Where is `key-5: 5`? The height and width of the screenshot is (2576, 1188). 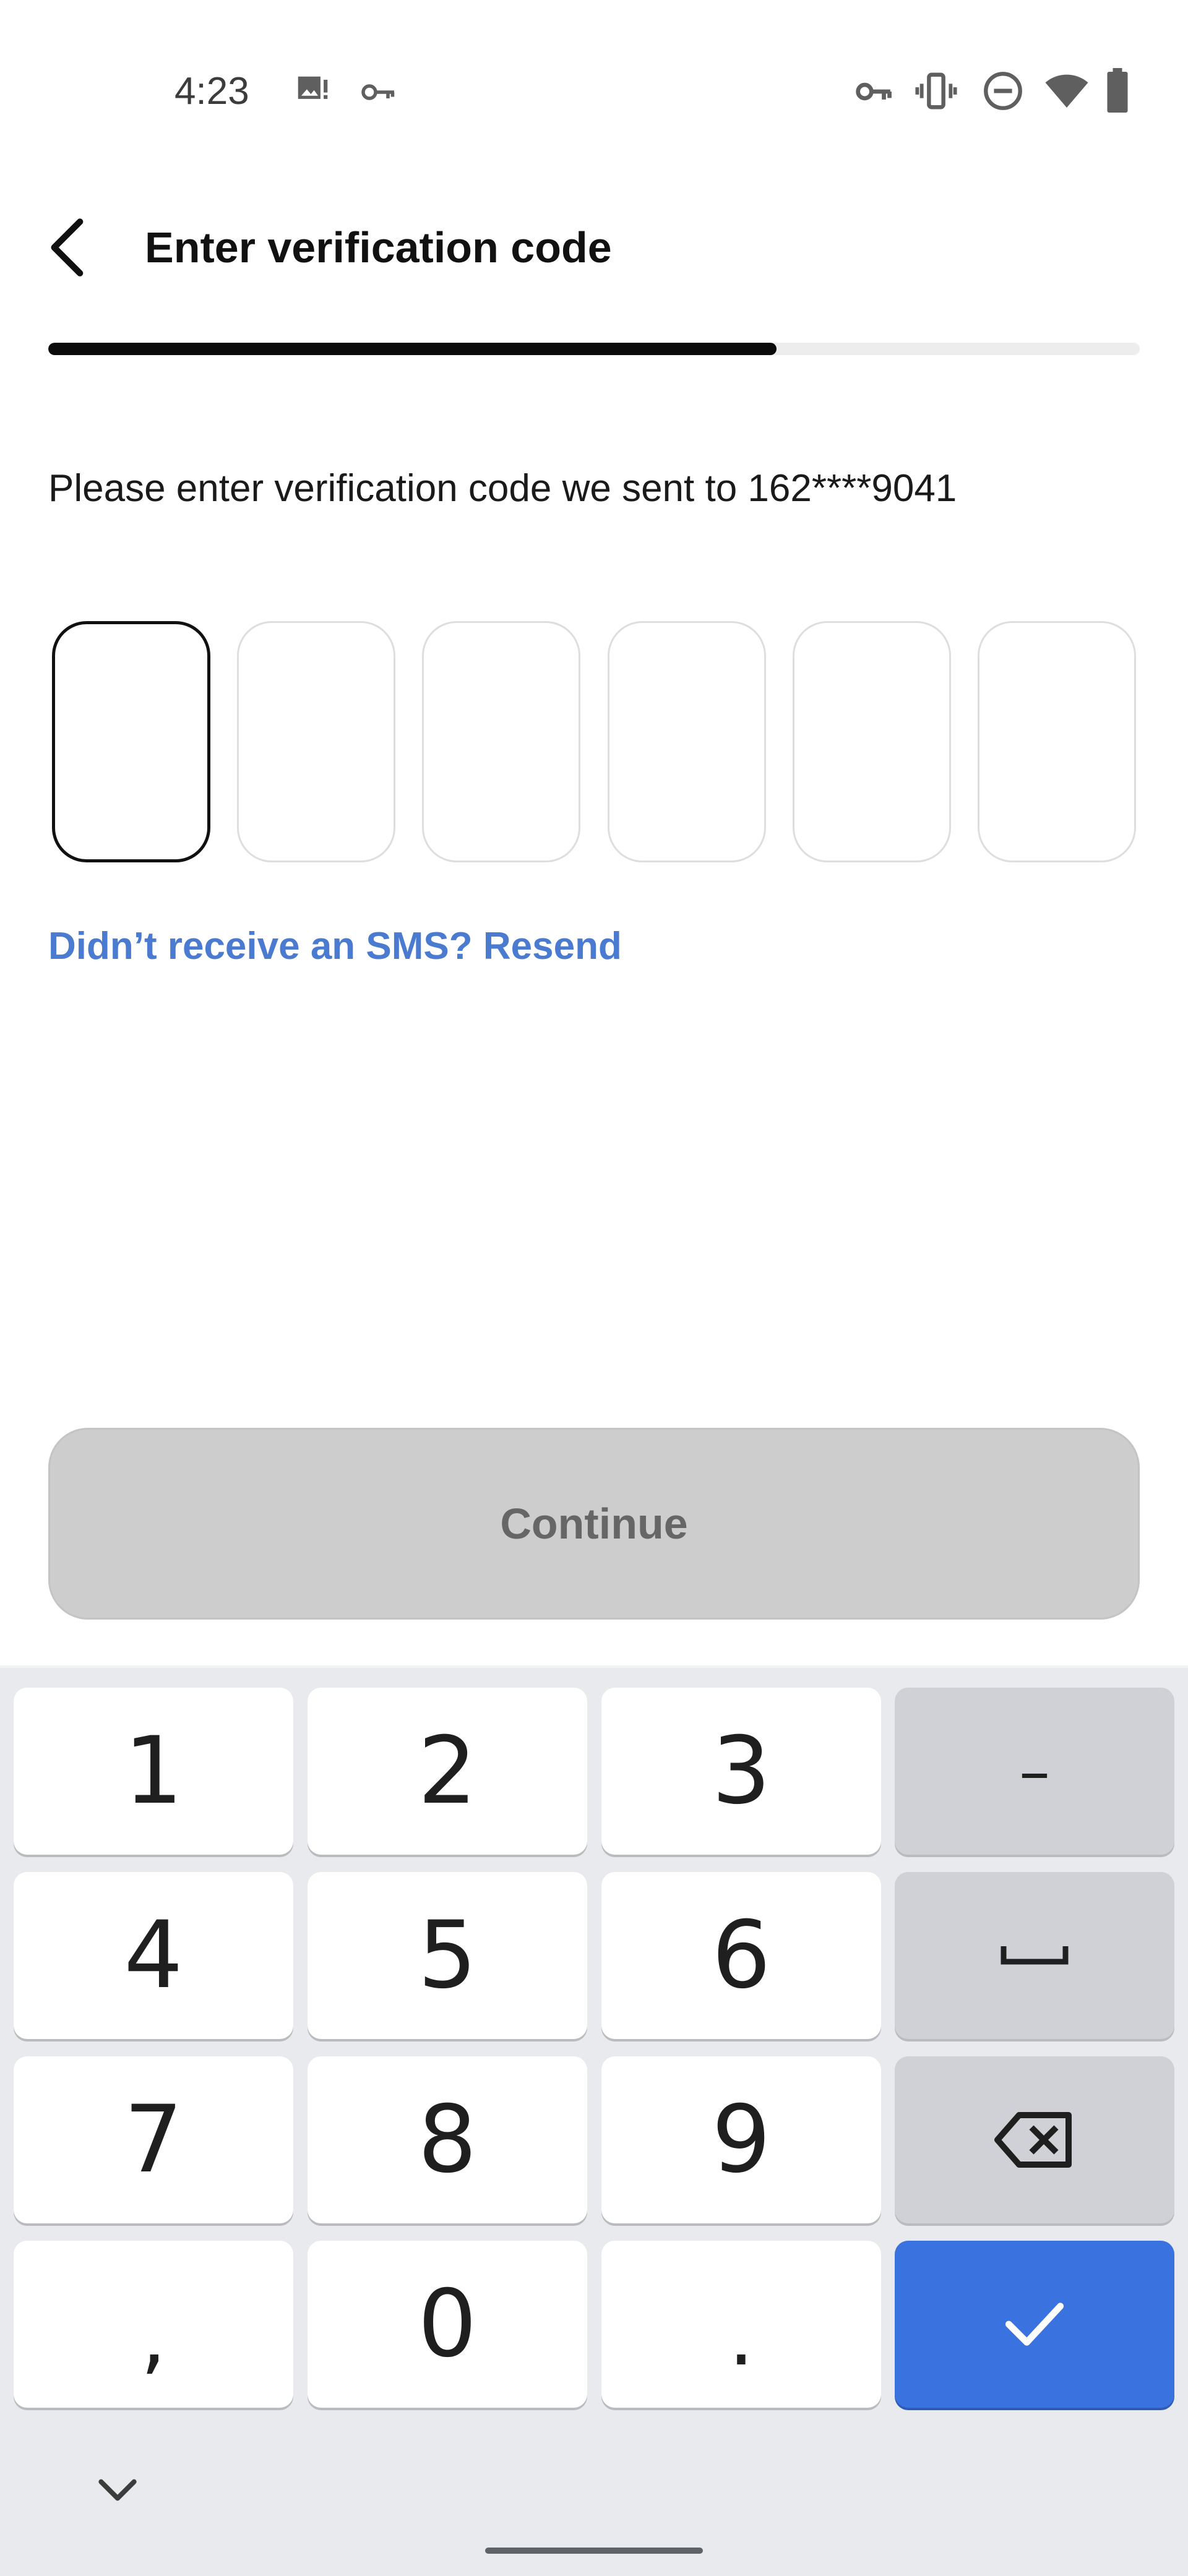 key-5: 5 is located at coordinates (447, 1955).